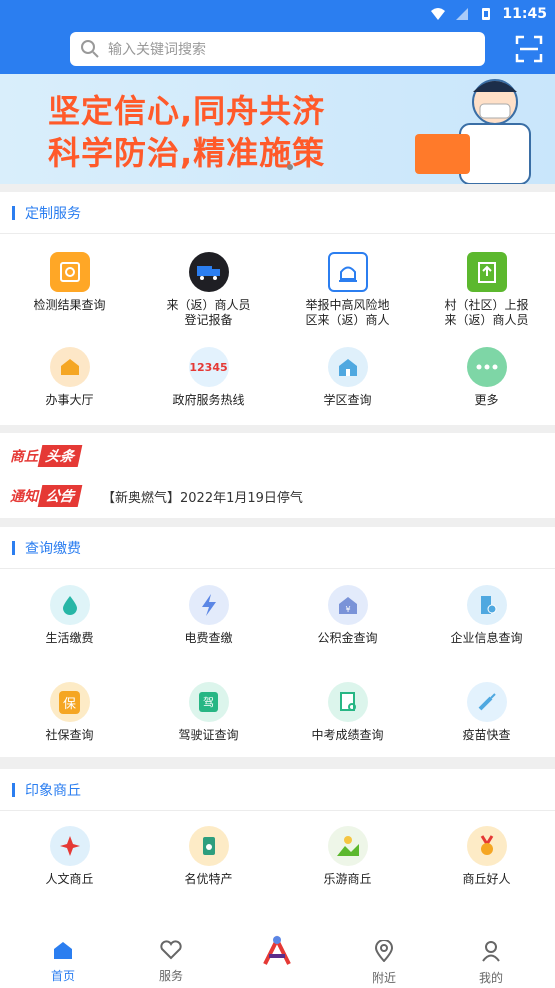 The image size is (555, 988). I want to click on service-hotline: 12345 政府服务热线, so click(208, 377).